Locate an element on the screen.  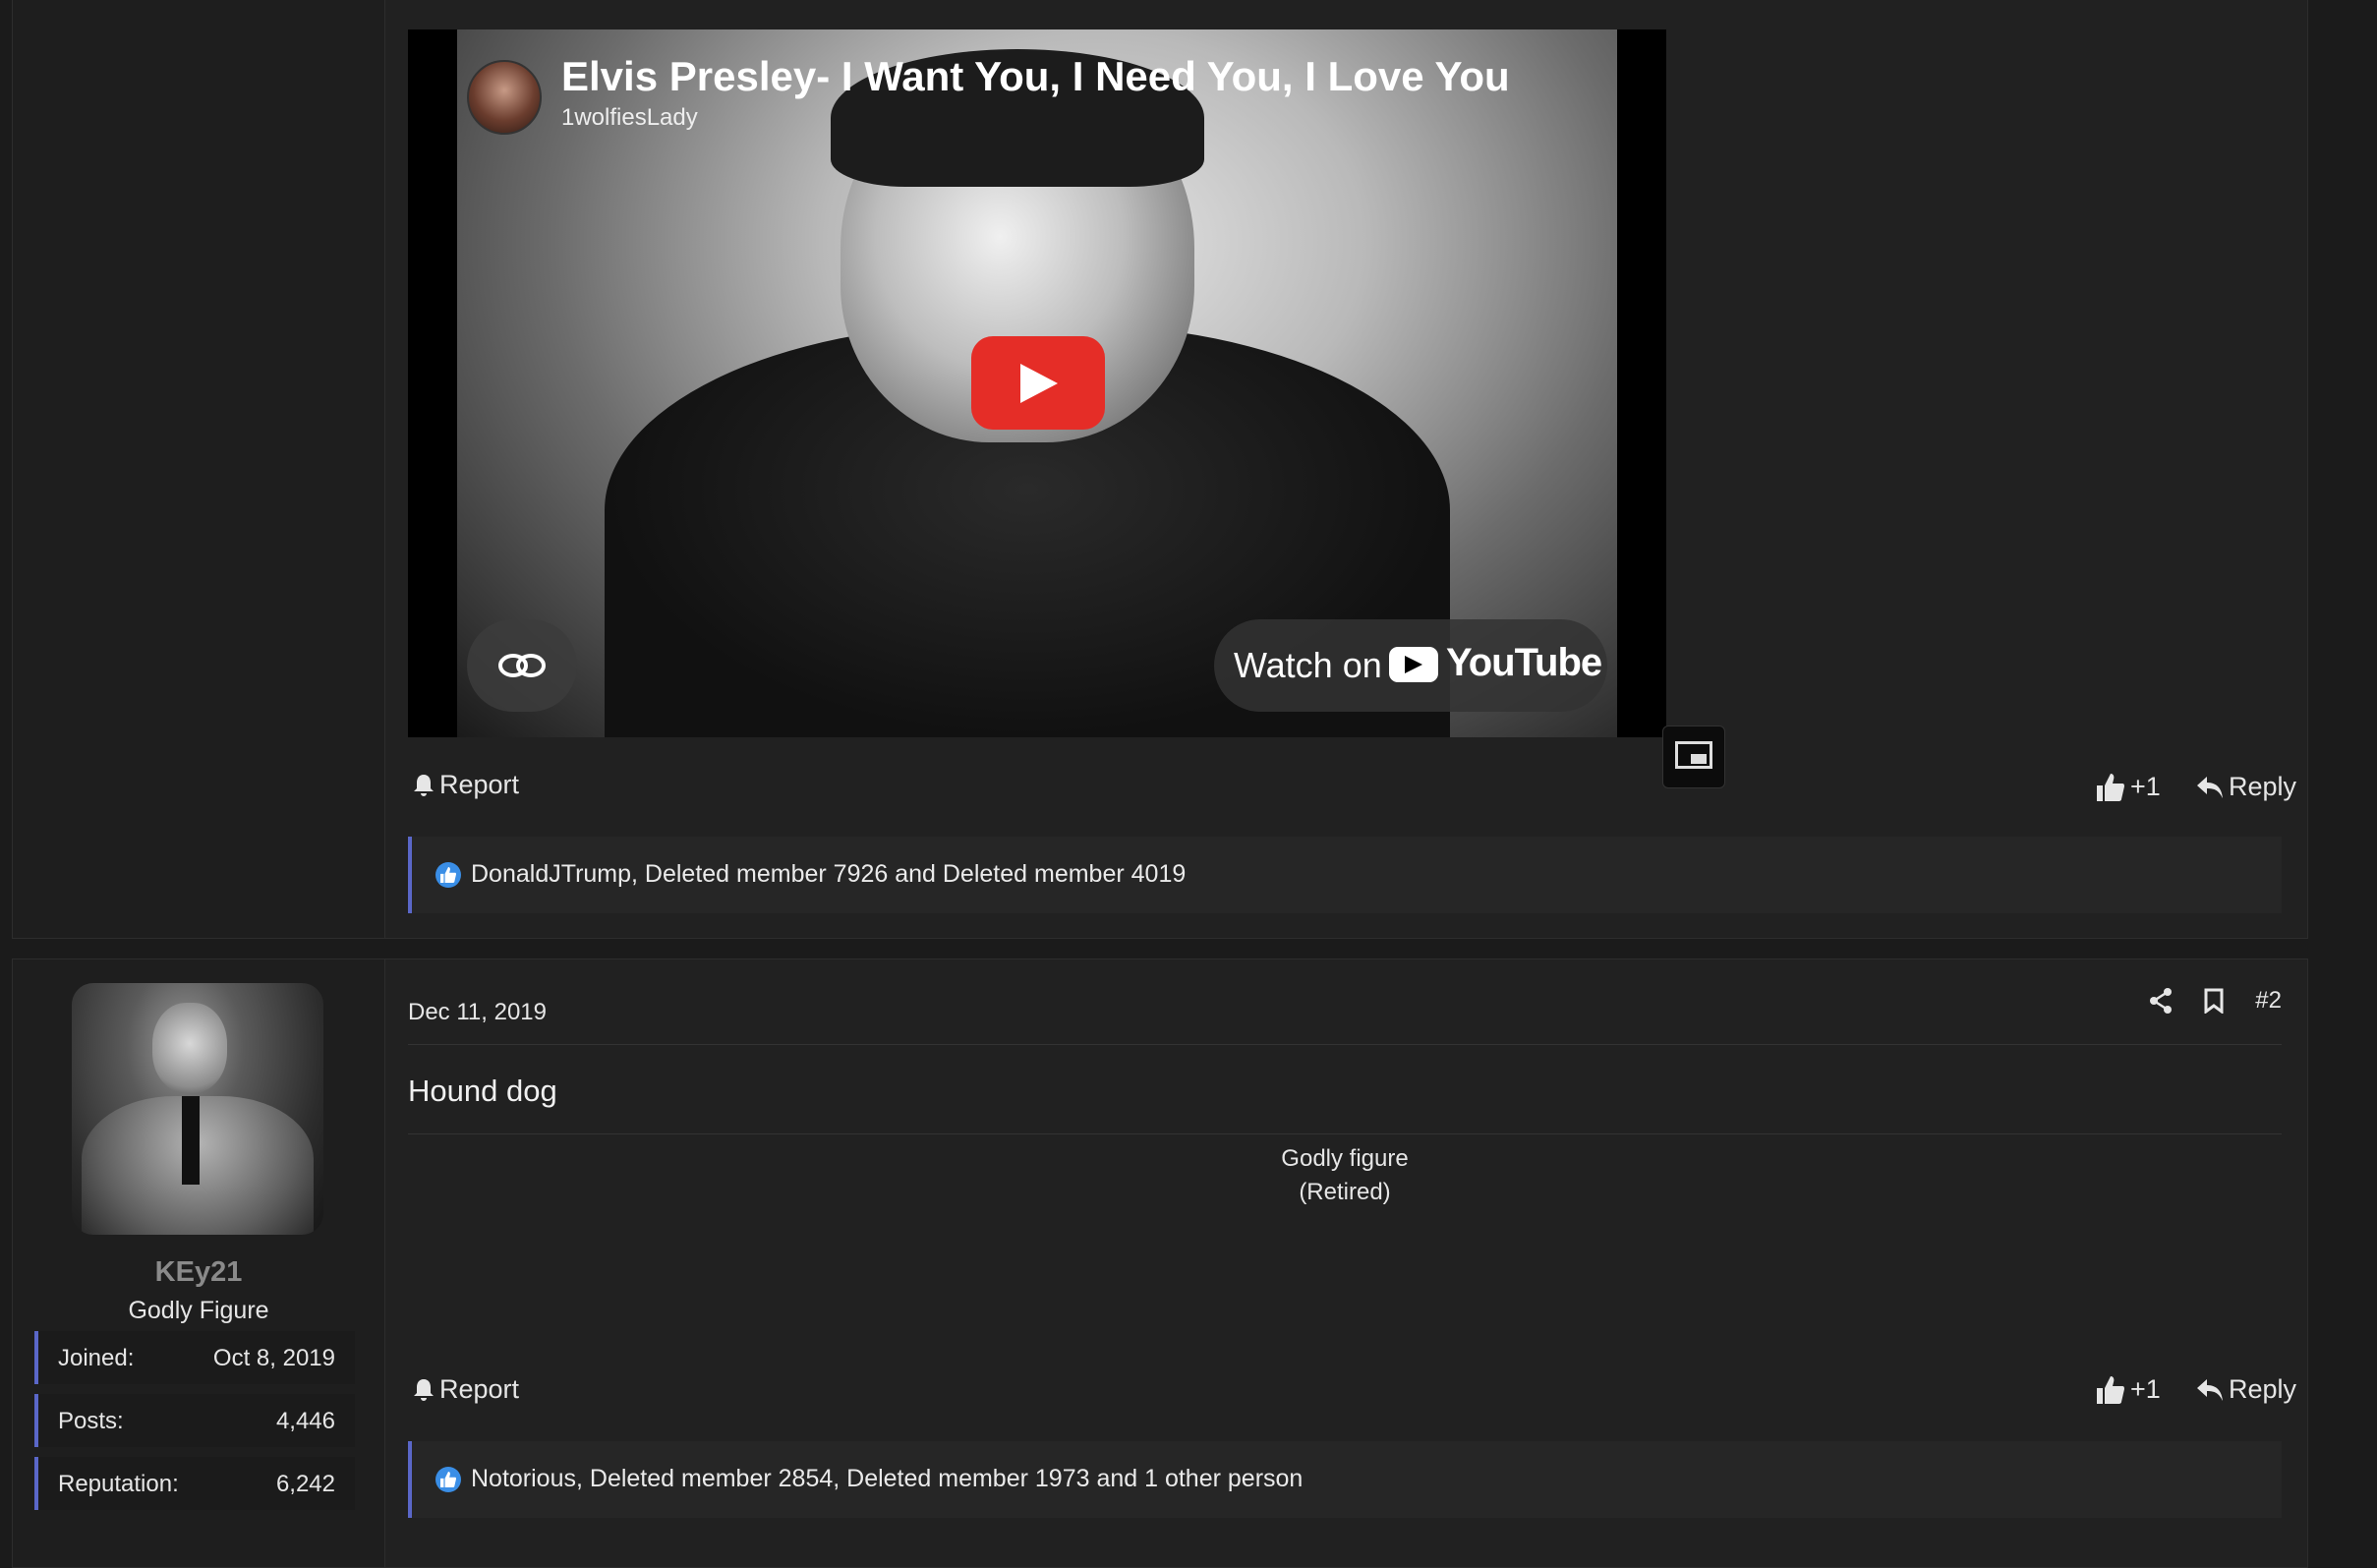
stat-joined: Joined: Oct 8, 2019 is located at coordinates (194, 1357).